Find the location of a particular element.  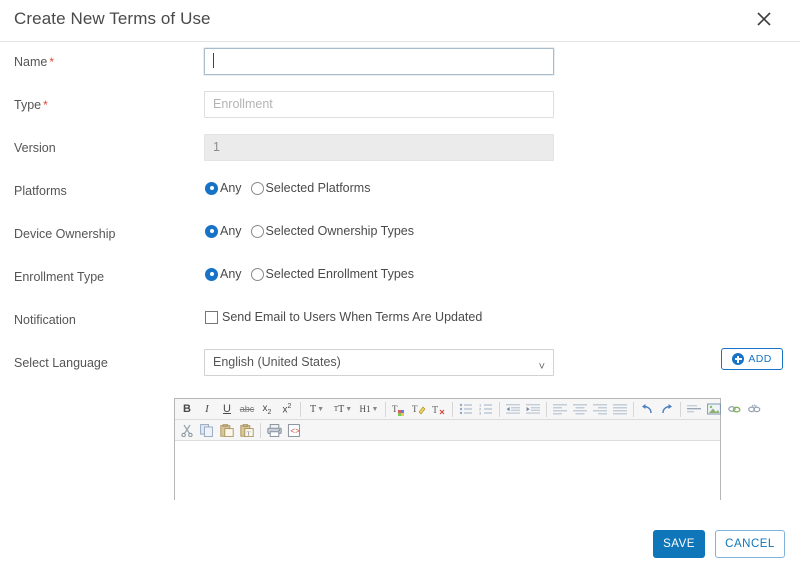

radio-device-ownership-any: Any is located at coordinates (223, 231).